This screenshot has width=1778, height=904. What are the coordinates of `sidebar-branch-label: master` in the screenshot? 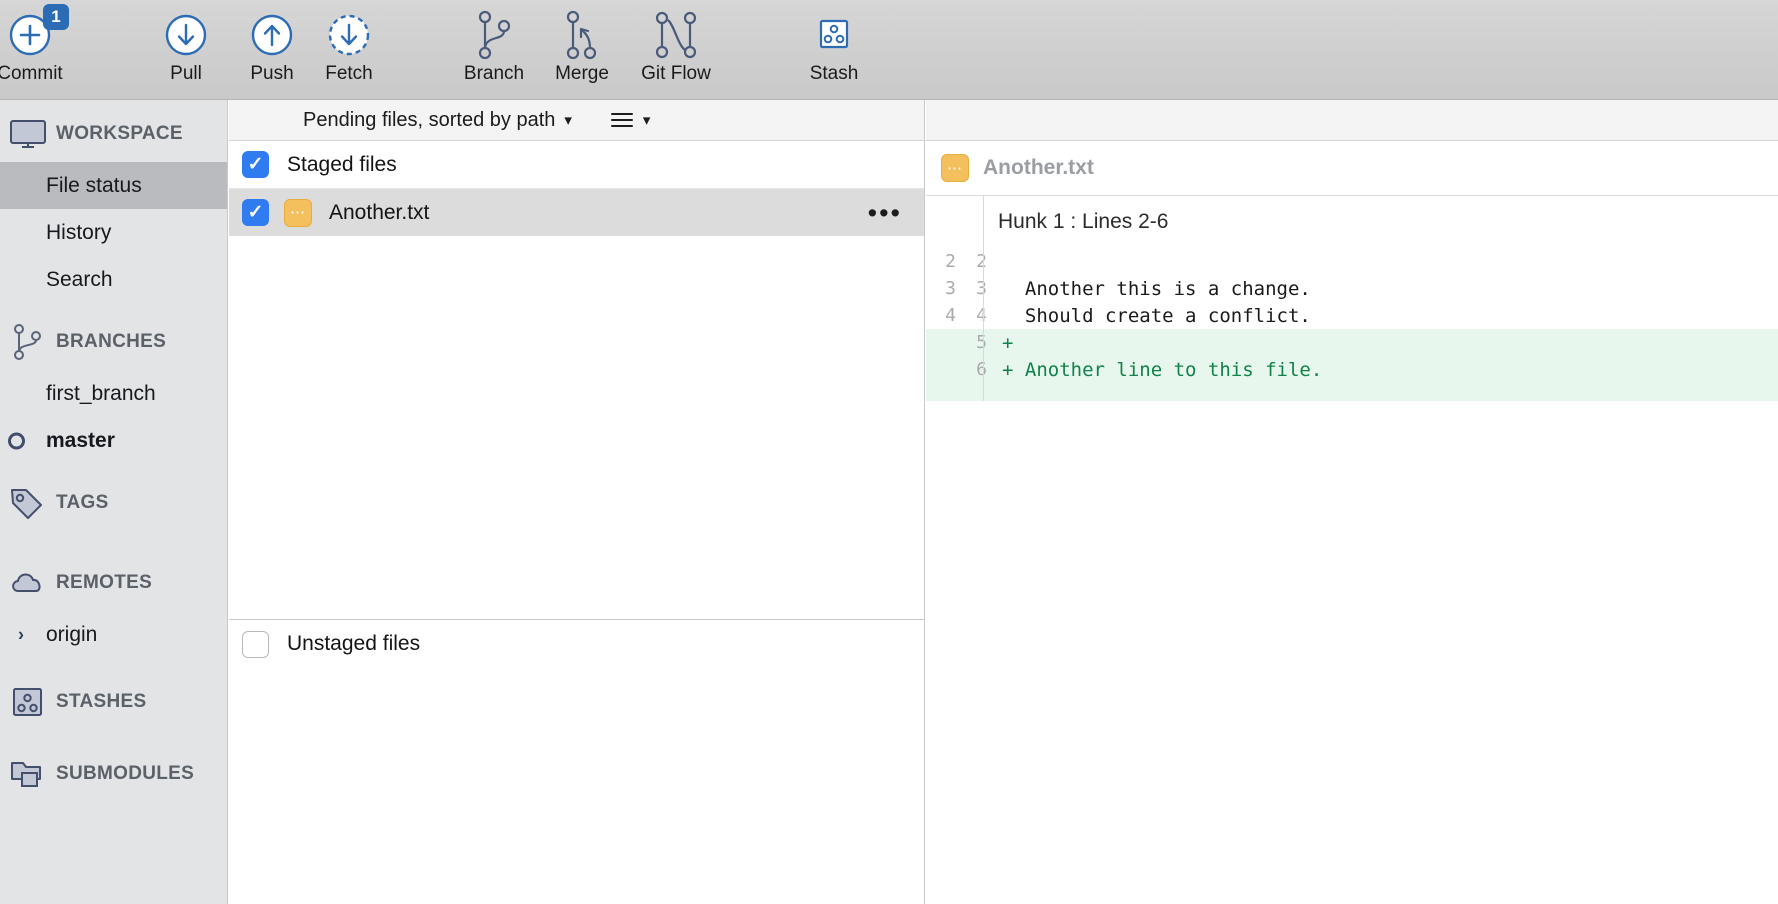 It's located at (80, 440).